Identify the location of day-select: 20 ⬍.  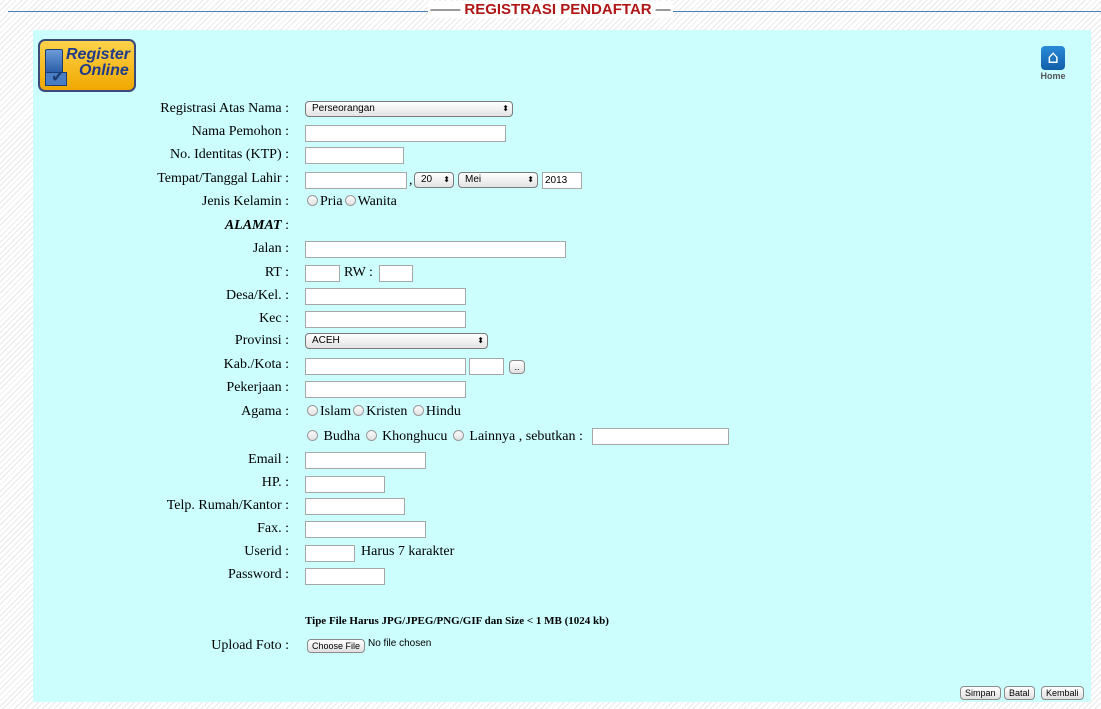
(434, 180).